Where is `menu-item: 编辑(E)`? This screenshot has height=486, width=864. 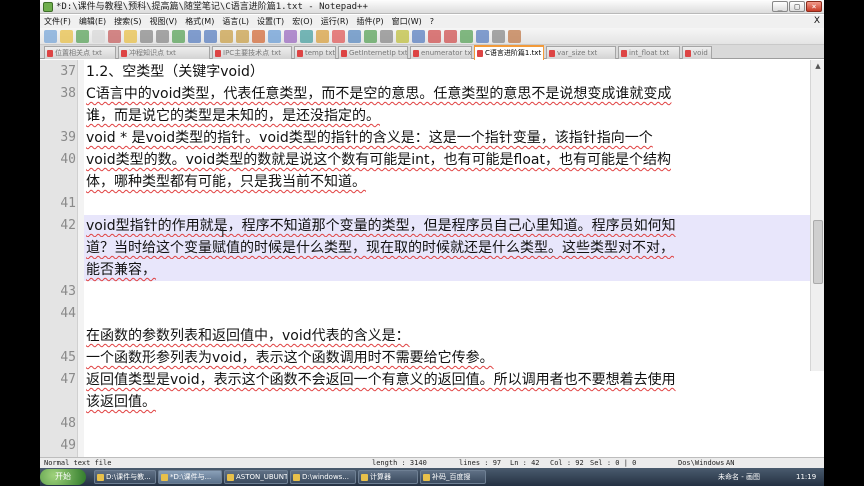 menu-item: 编辑(E) is located at coordinates (92, 21).